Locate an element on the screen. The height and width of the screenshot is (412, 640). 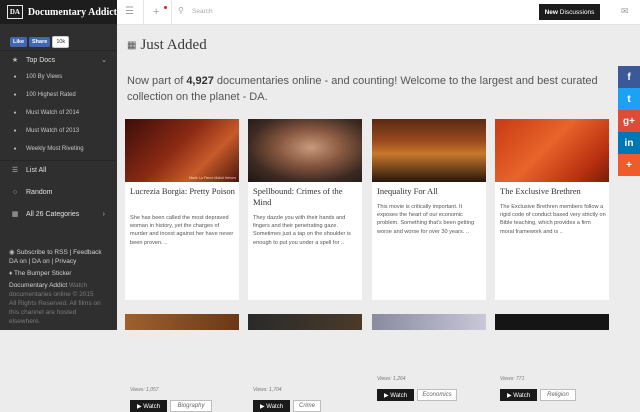
share-more-button: + is located at coordinates (629, 165).